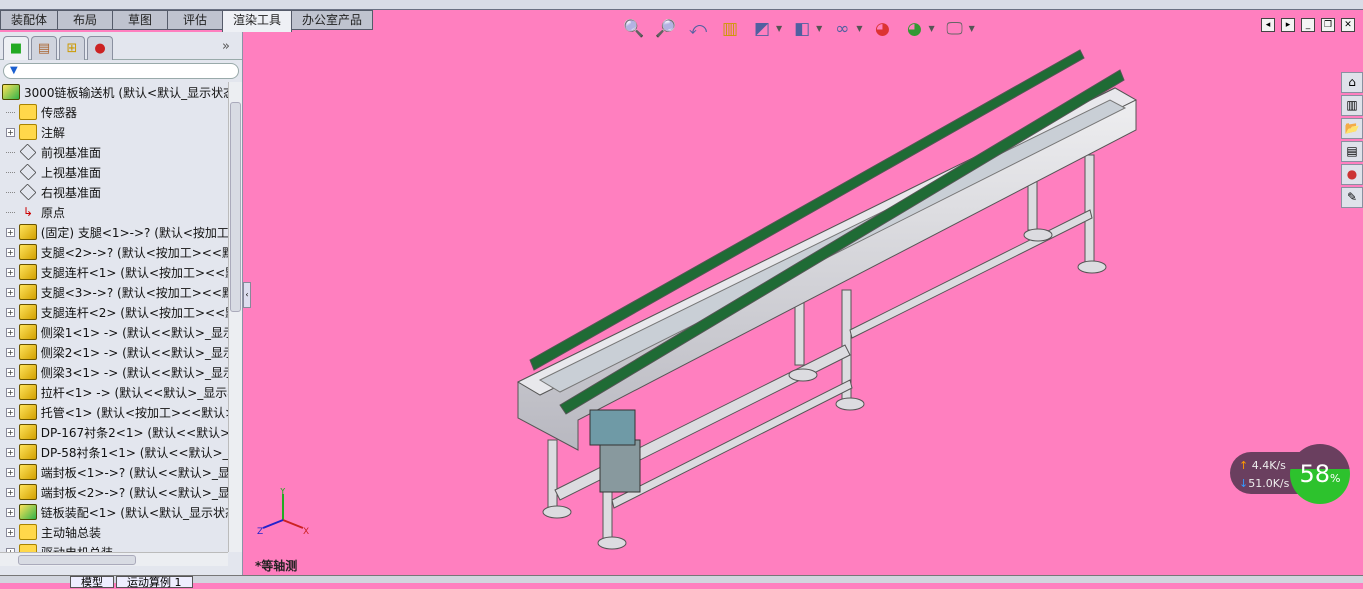 The height and width of the screenshot is (589, 1363). What do you see at coordinates (226, 47) in the screenshot?
I see `more-tabs-chevron: »` at bounding box center [226, 47].